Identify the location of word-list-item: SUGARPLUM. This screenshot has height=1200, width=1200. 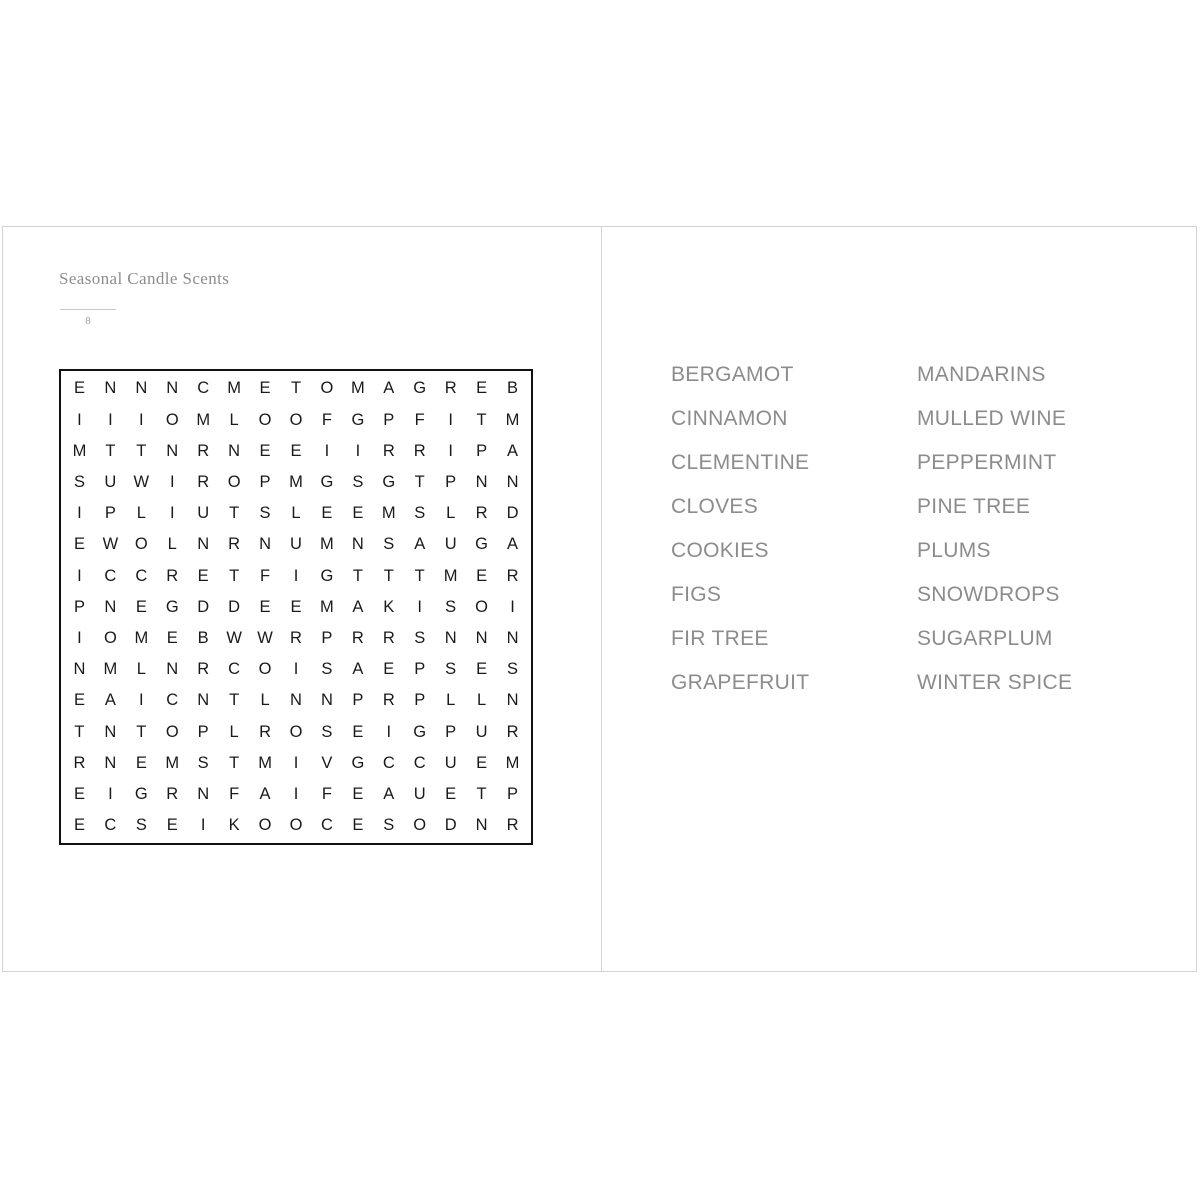
(1040, 646).